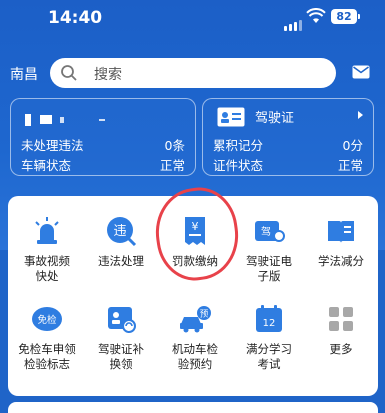 The width and height of the screenshot is (385, 413). Describe the element at coordinates (341, 231) in the screenshot. I see `book-icon` at that location.